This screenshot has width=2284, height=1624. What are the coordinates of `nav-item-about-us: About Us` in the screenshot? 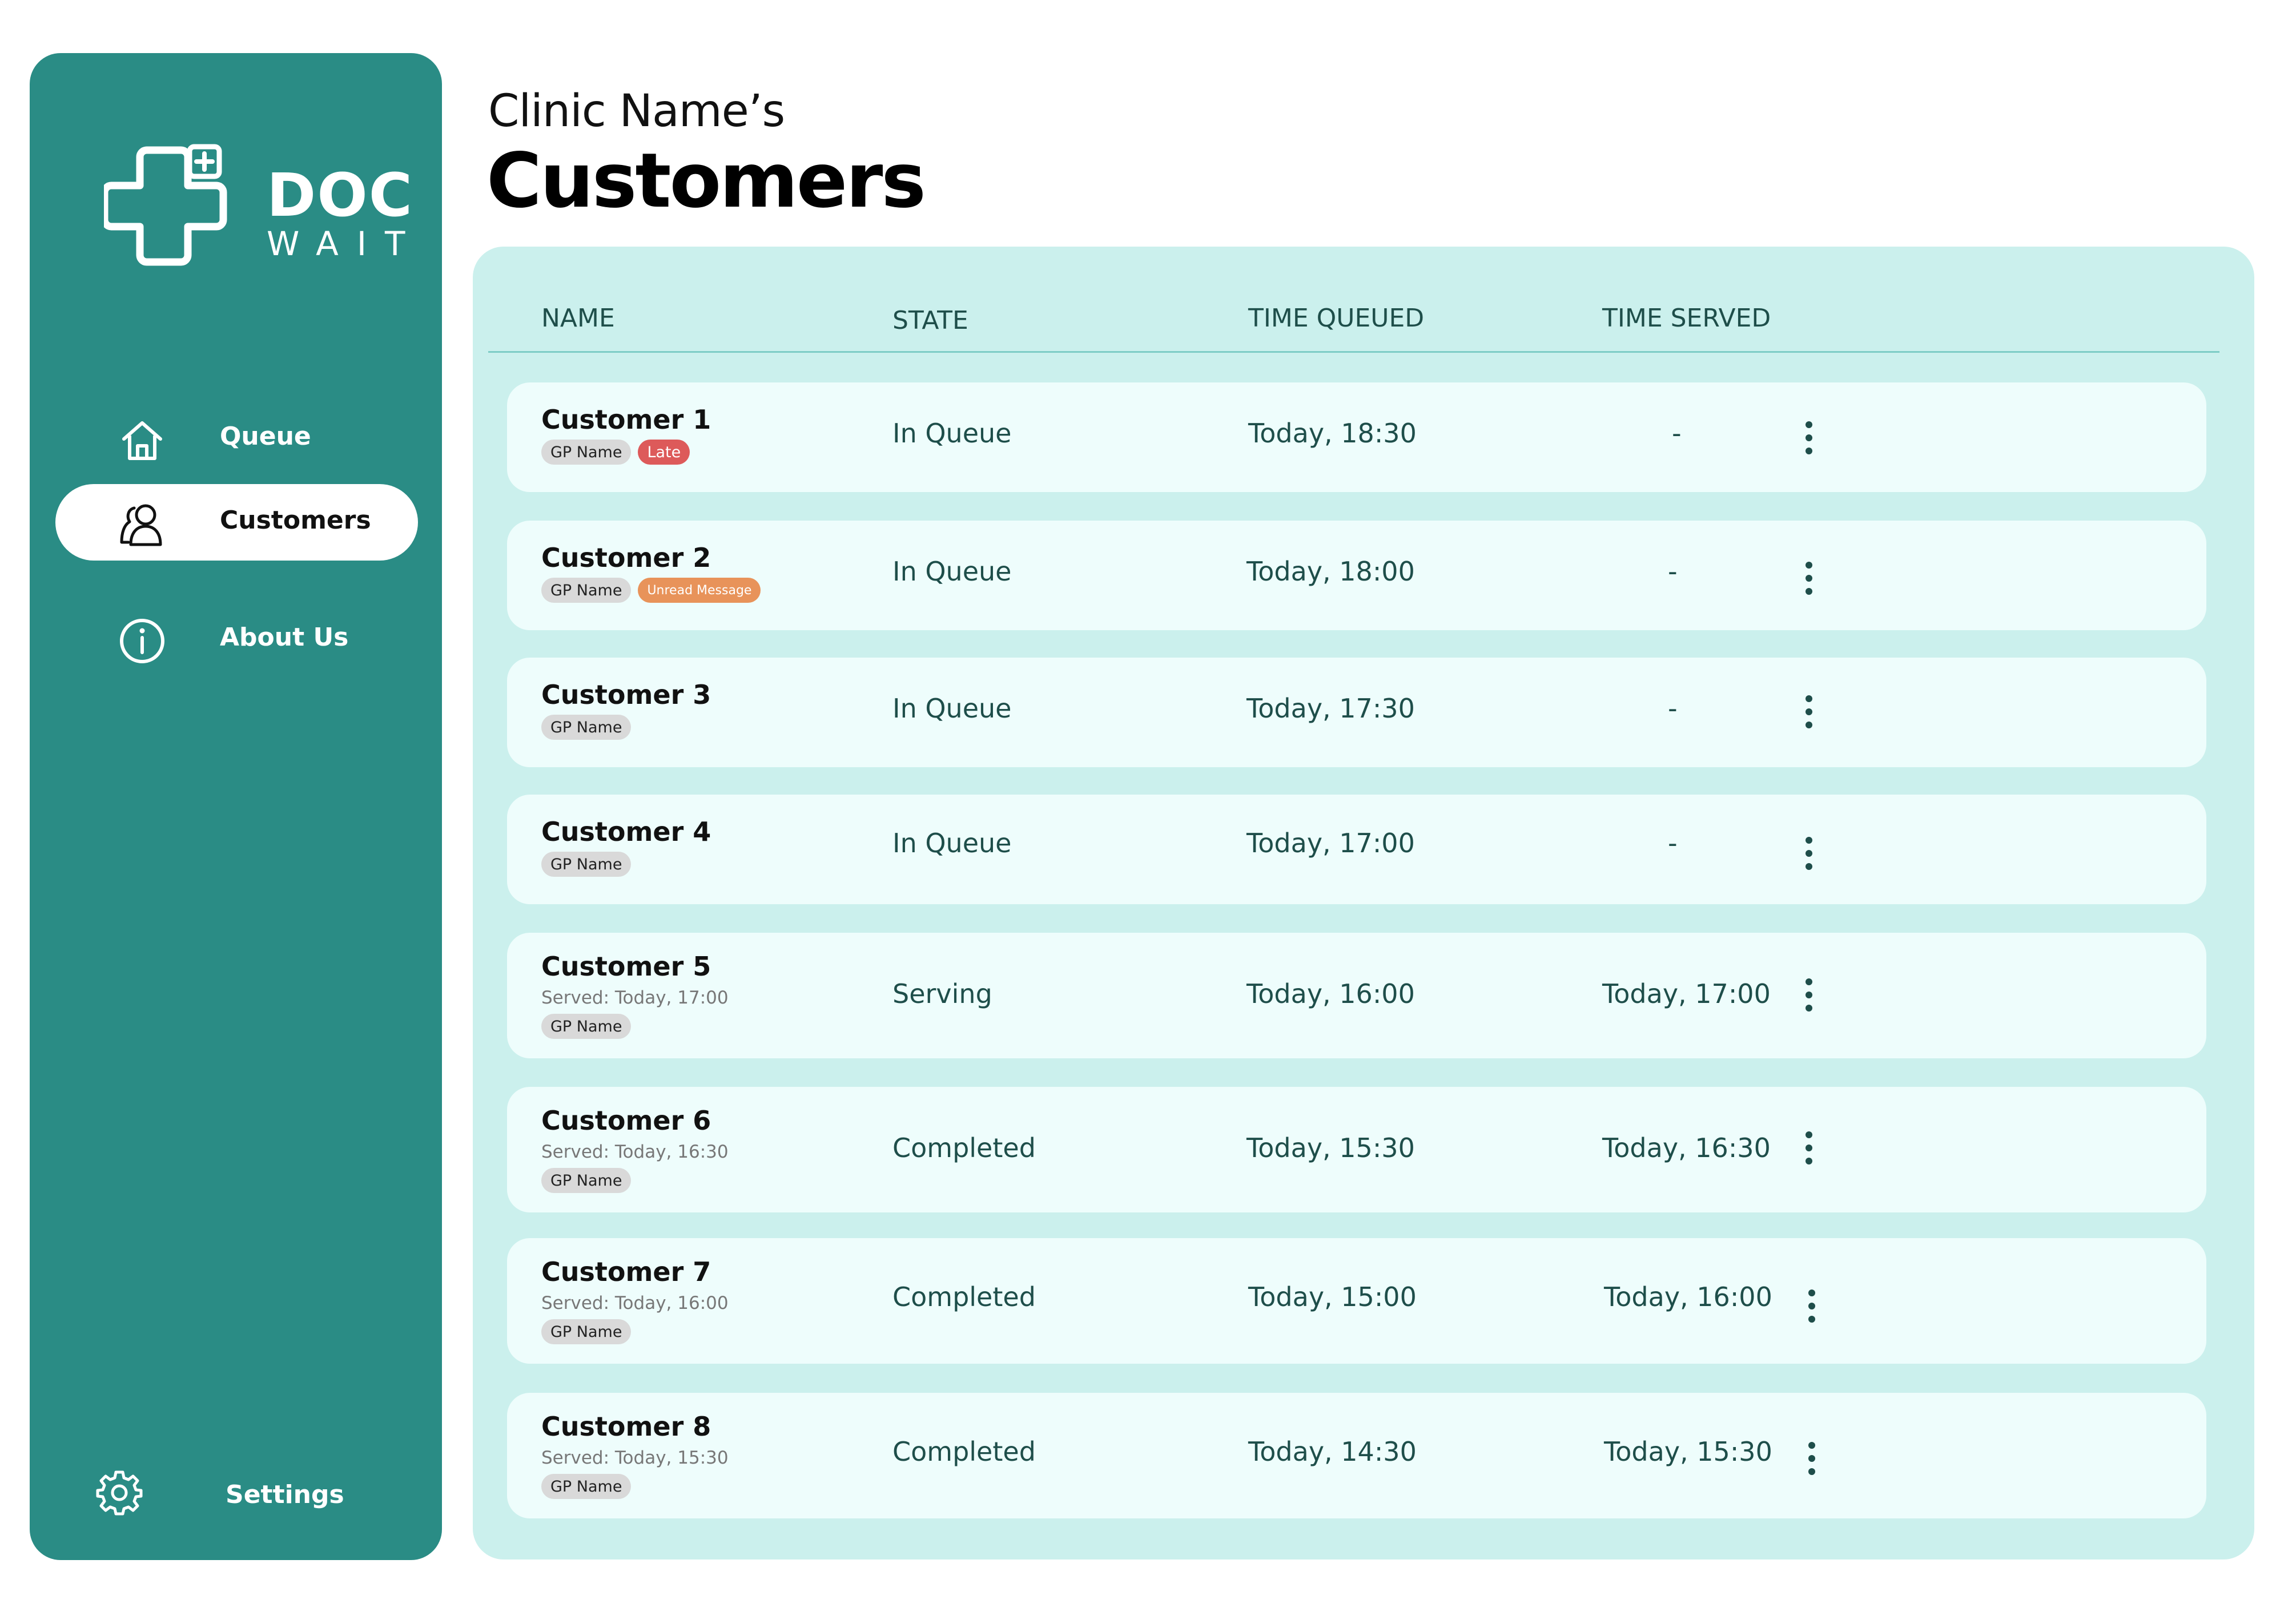 It's located at (236, 640).